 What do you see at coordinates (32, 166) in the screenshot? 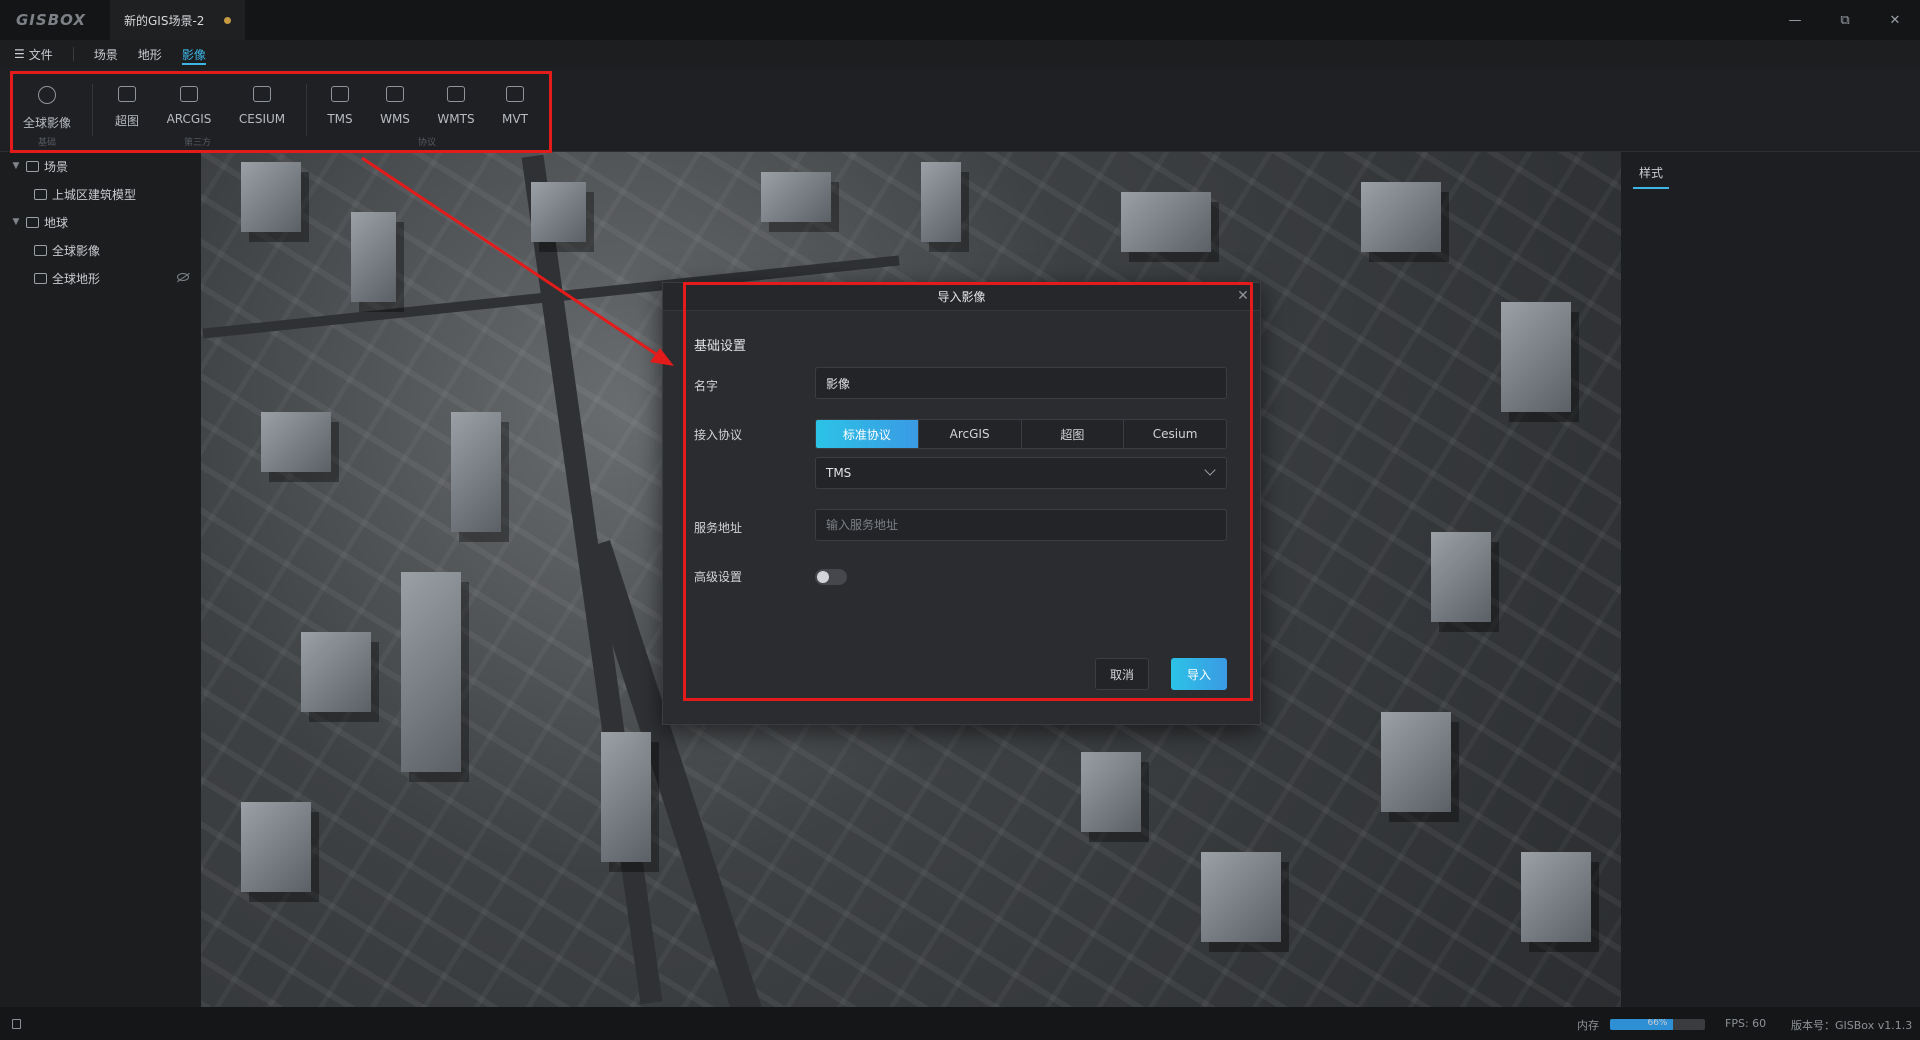
I see `scene-icon` at bounding box center [32, 166].